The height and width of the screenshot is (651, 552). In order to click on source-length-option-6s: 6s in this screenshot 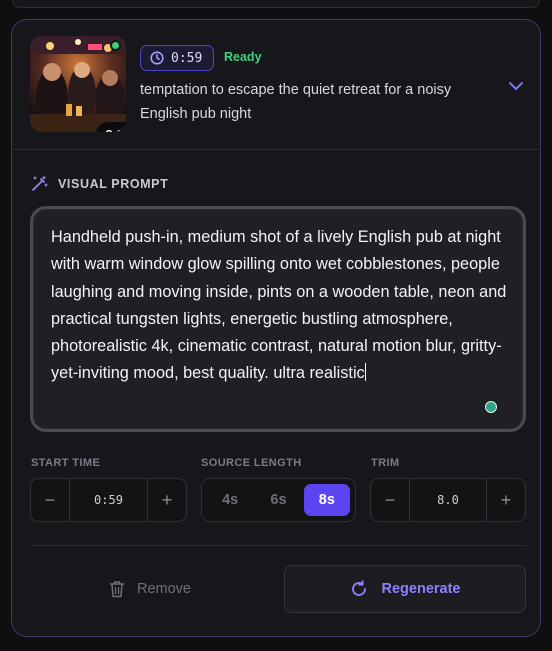, I will do `click(278, 500)`.